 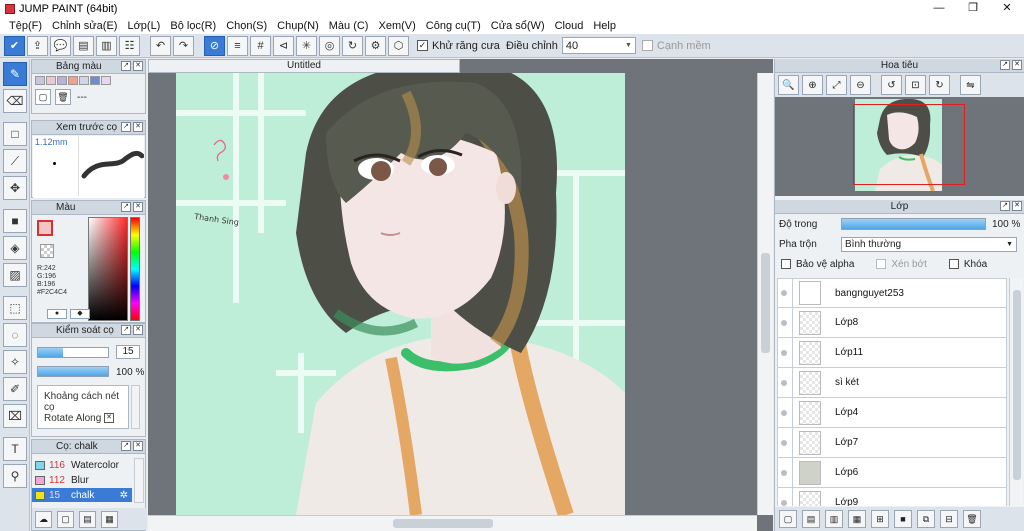 I want to click on layer-opacity-slider, so click(x=913, y=224).